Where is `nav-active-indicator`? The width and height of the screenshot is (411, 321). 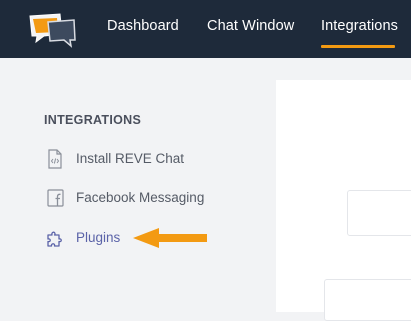 nav-active-indicator is located at coordinates (358, 46).